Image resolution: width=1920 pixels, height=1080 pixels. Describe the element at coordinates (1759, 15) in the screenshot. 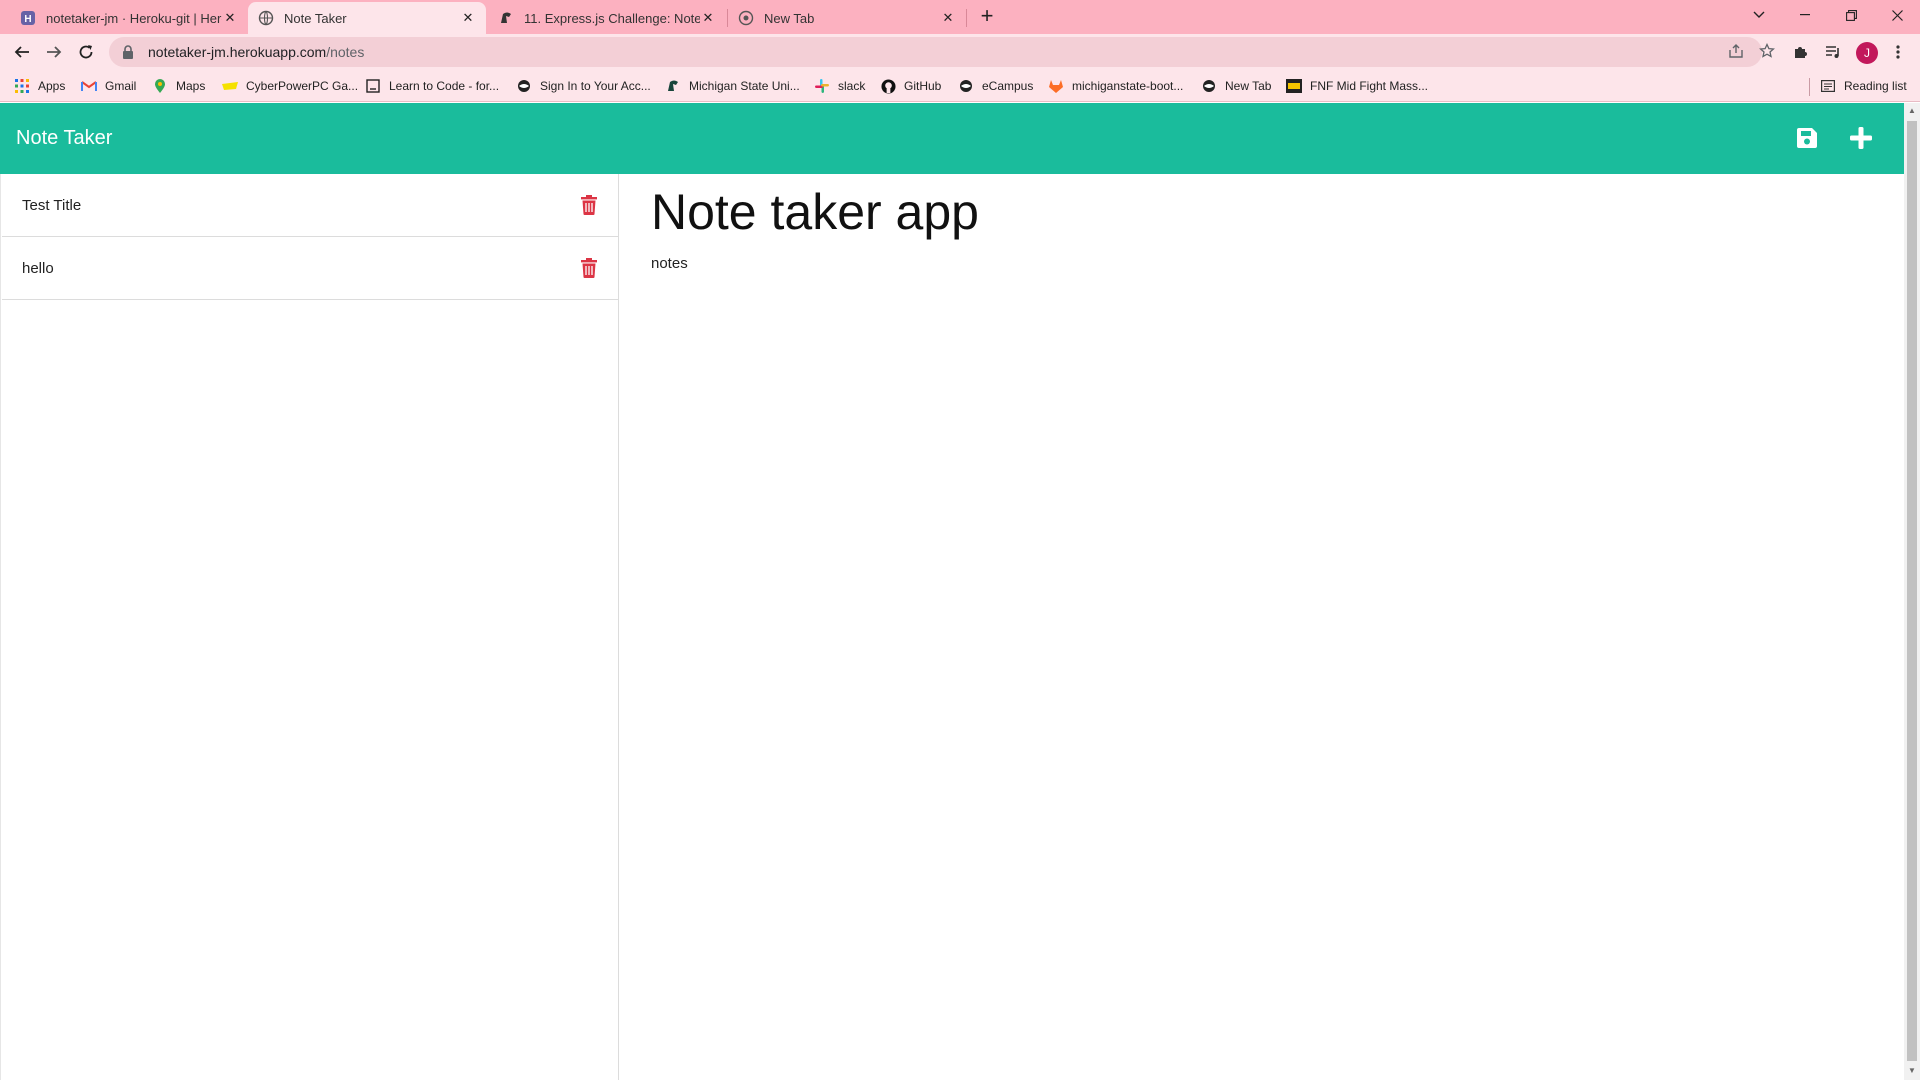

I see `tab-search-chevron-icon` at that location.